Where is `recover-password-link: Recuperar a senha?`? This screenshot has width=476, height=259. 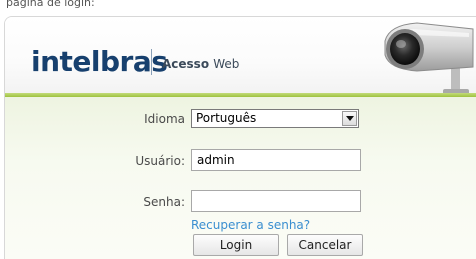
recover-password-link: Recuperar a senha? is located at coordinates (250, 225).